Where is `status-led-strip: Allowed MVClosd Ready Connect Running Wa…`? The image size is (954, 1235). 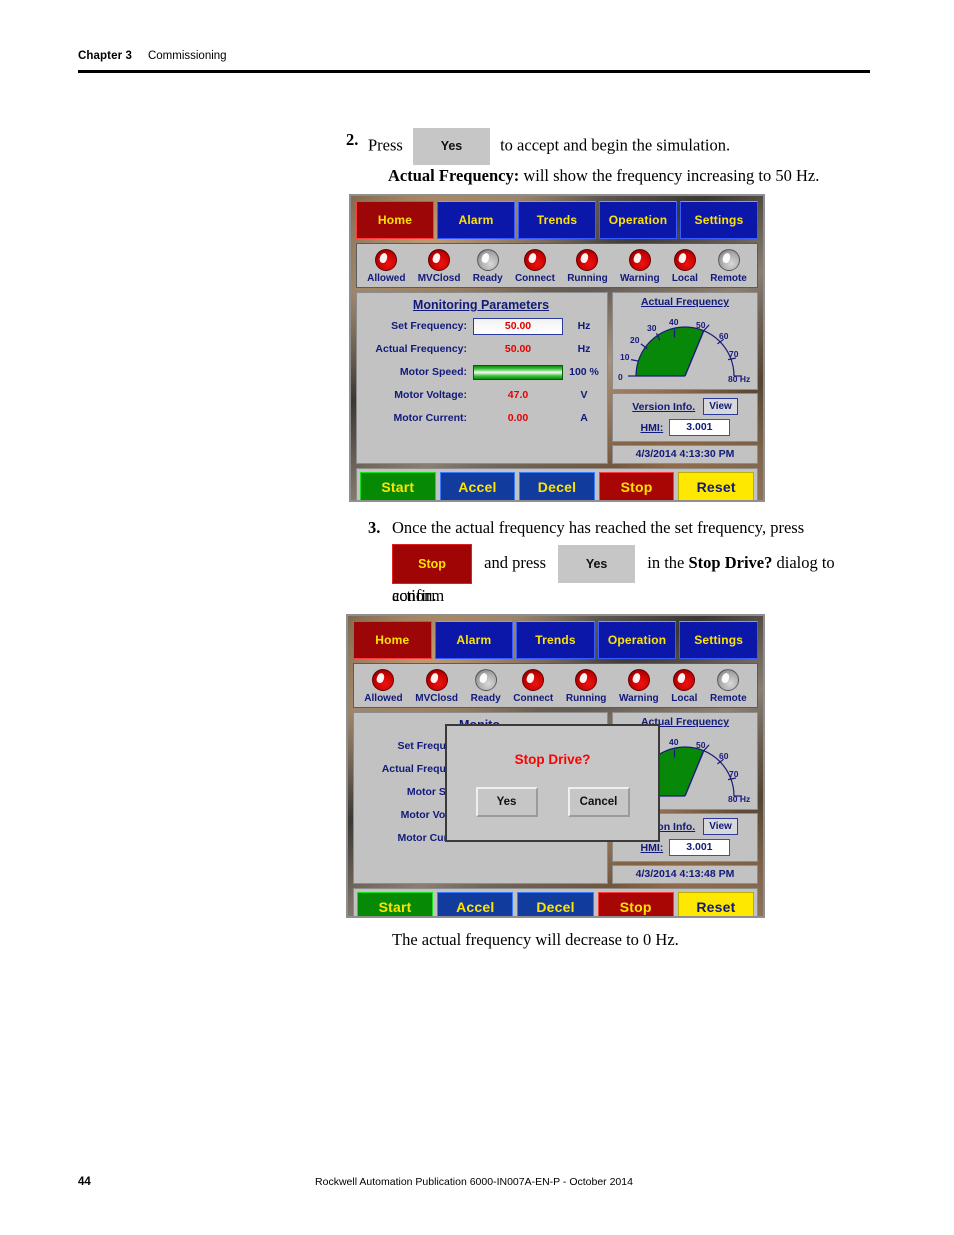
status-led-strip: Allowed MVClosd Ready Connect Running Wa… is located at coordinates (555, 685).